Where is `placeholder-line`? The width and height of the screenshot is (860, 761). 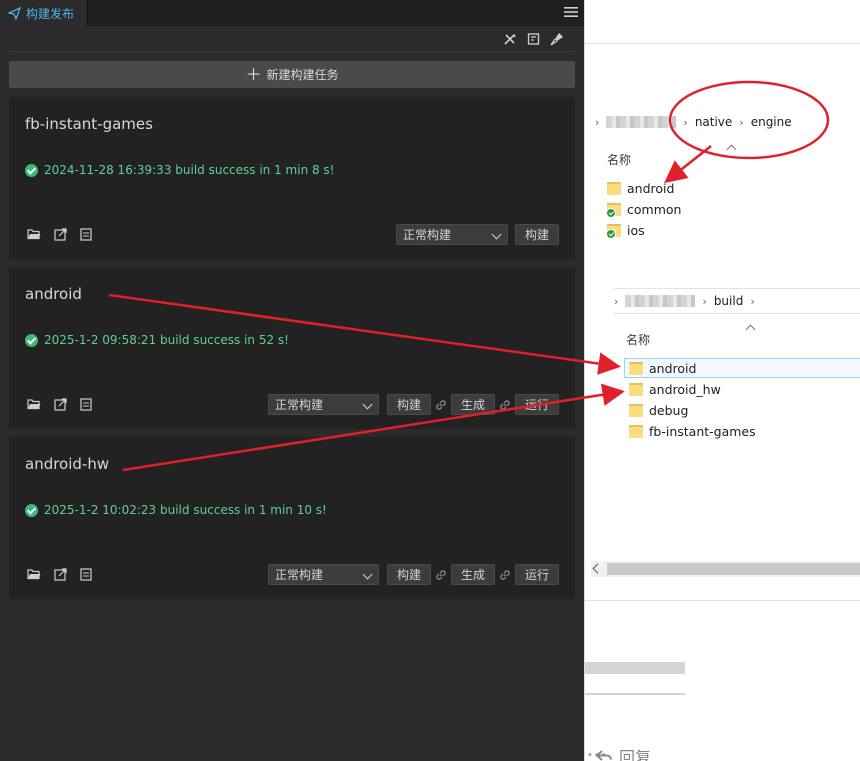 placeholder-line is located at coordinates (635, 694).